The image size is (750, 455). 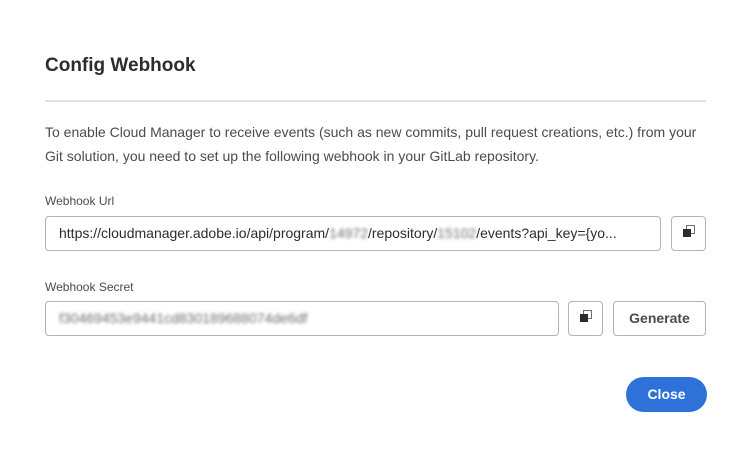 I want to click on webhook-url-label: Webhook Url, so click(x=80, y=201).